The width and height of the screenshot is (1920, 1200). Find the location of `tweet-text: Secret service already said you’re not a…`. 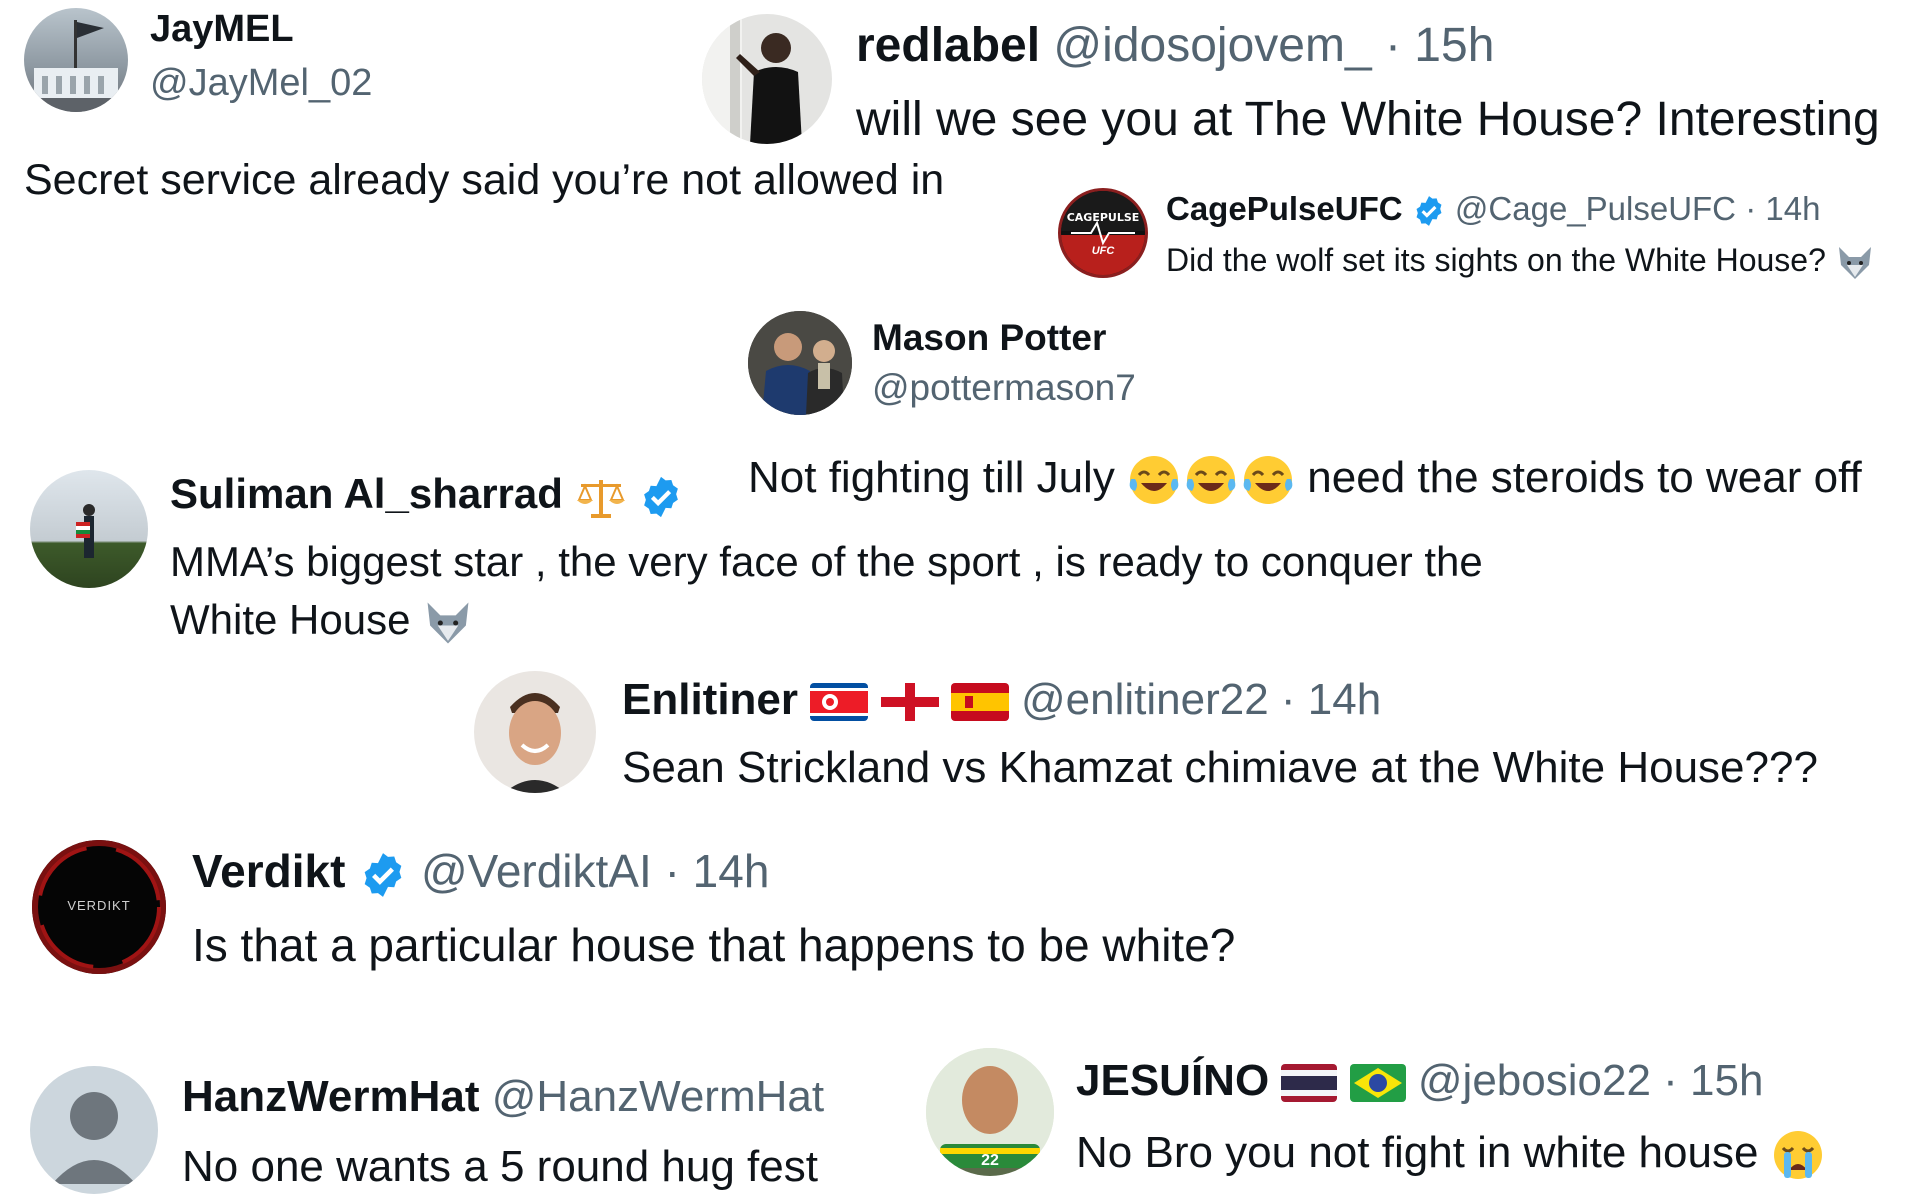

tweet-text: Secret service already said you’re not a… is located at coordinates (484, 180).